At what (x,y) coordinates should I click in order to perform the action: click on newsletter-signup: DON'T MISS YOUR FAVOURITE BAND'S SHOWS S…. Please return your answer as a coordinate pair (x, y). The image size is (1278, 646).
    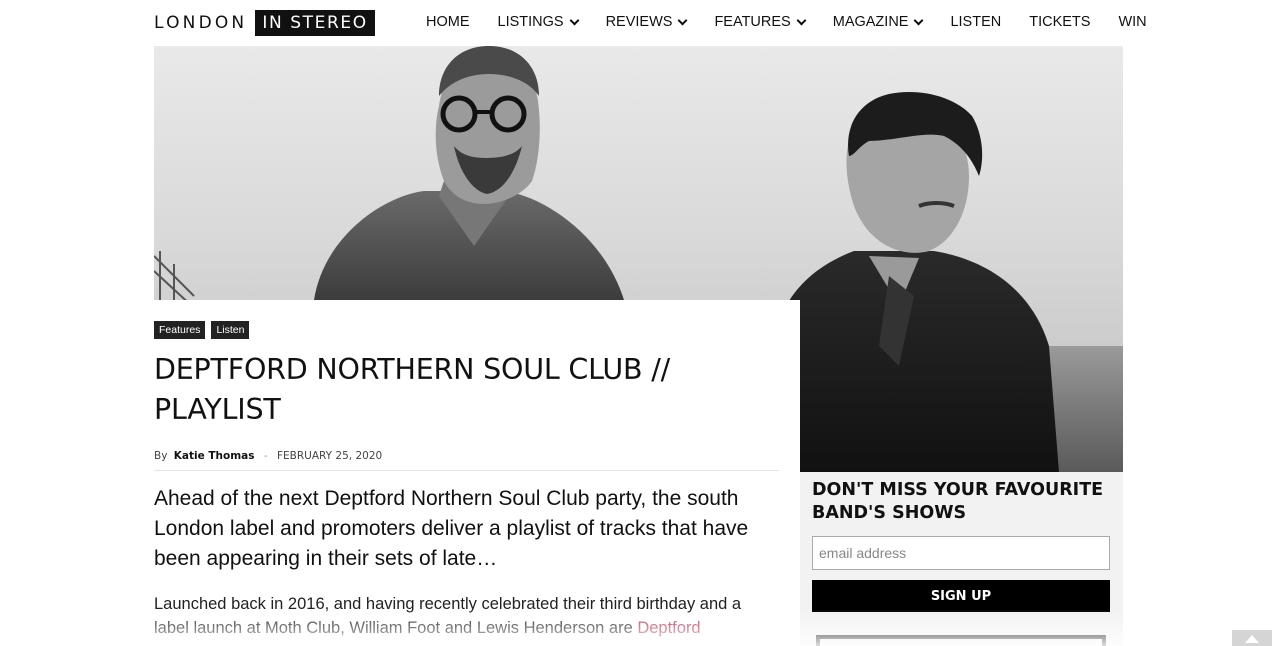
    Looking at the image, I should click on (961, 559).